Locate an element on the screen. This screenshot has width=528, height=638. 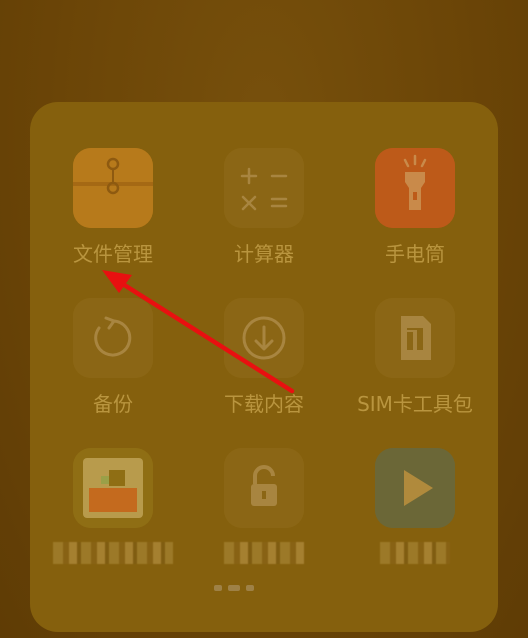
app-label: SIM卡工具包 is located at coordinates (415, 404).